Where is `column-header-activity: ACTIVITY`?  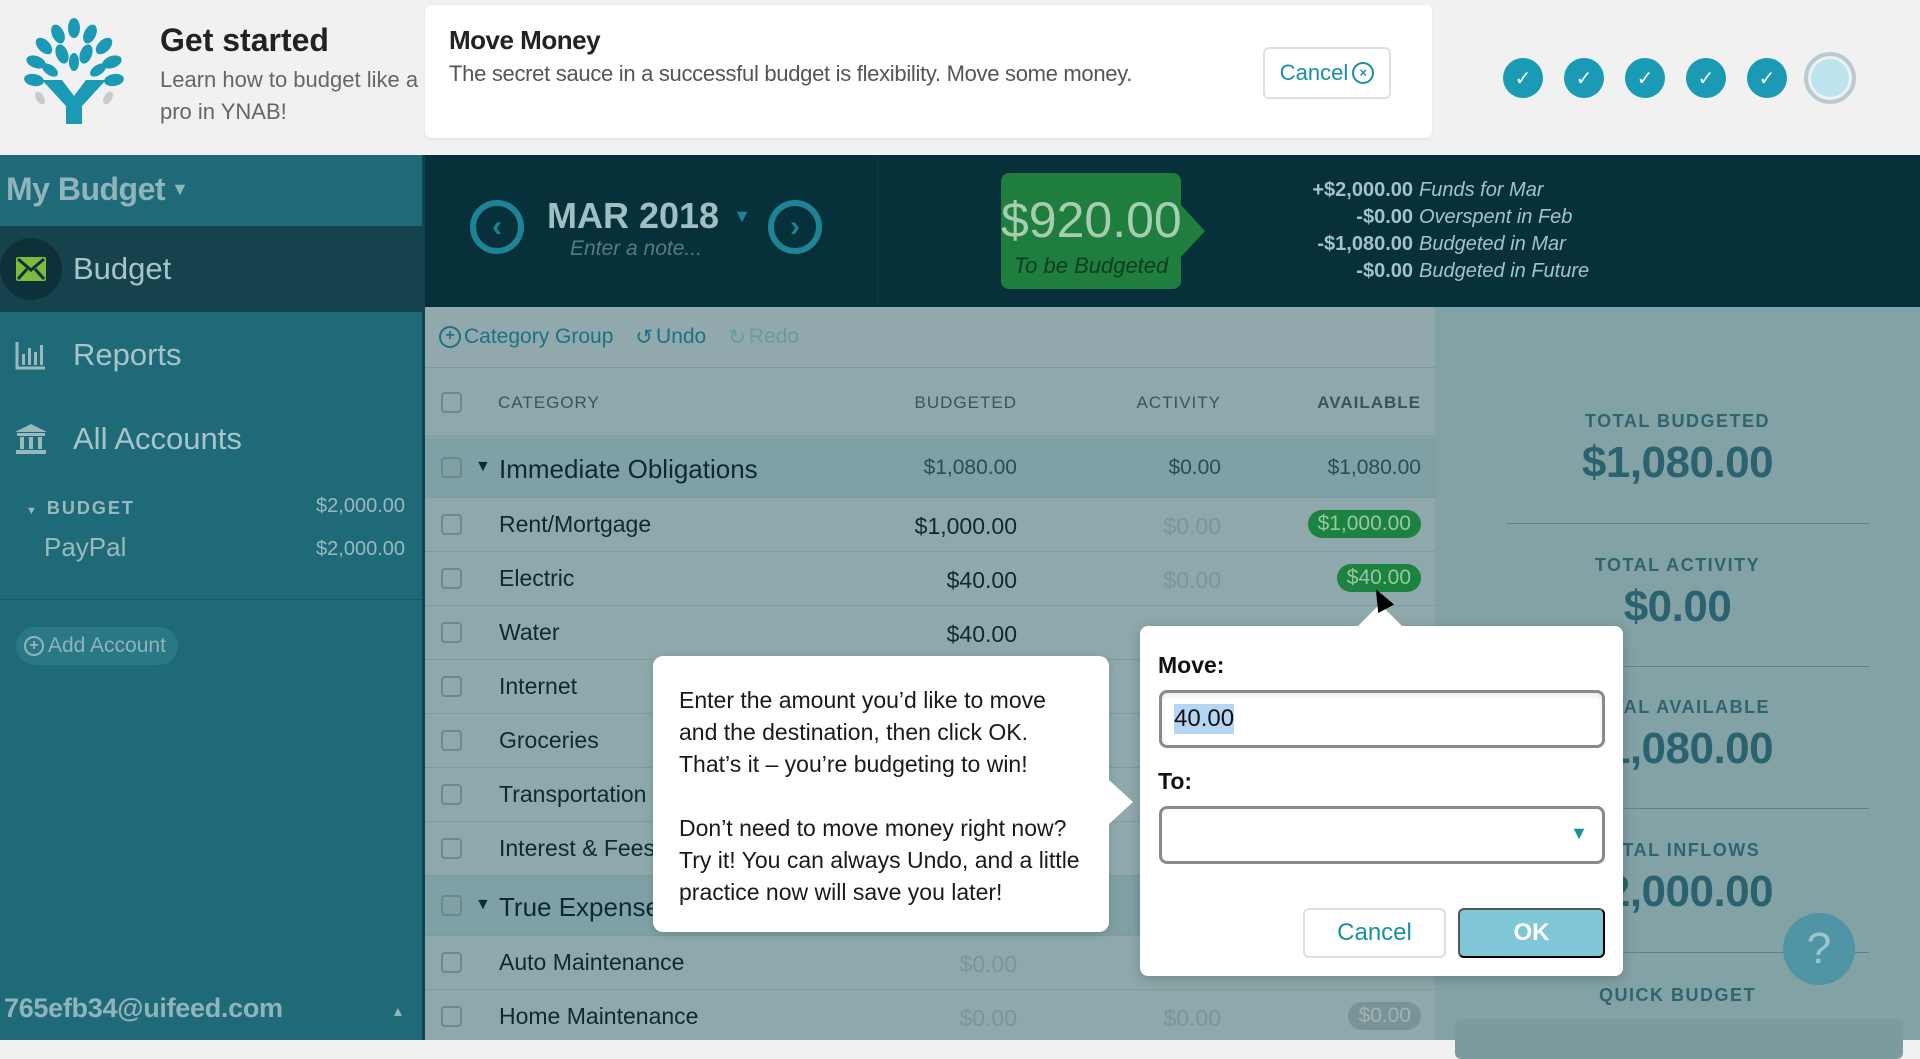 column-header-activity: ACTIVITY is located at coordinates (1178, 403).